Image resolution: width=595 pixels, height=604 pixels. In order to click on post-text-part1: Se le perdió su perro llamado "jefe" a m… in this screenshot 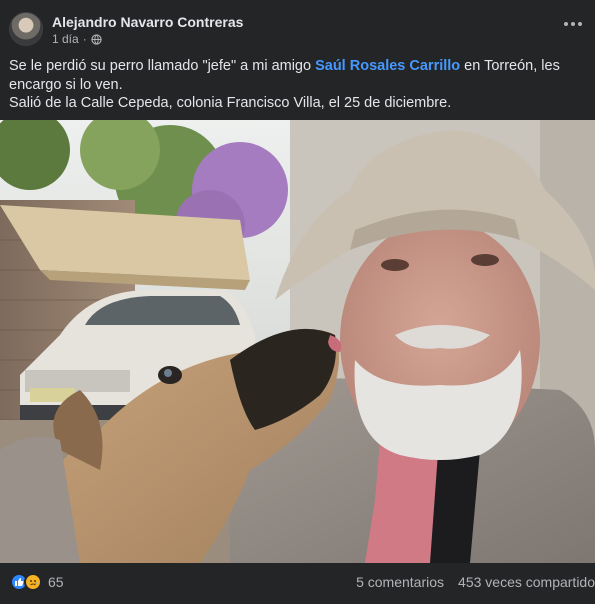, I will do `click(162, 66)`.